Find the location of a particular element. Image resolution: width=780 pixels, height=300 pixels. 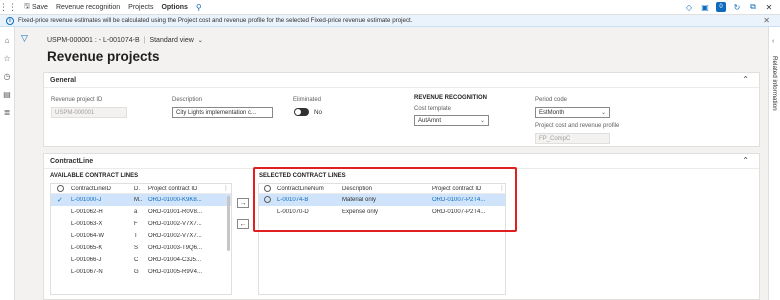

diamond-icon: ◇ is located at coordinates (689, 7).